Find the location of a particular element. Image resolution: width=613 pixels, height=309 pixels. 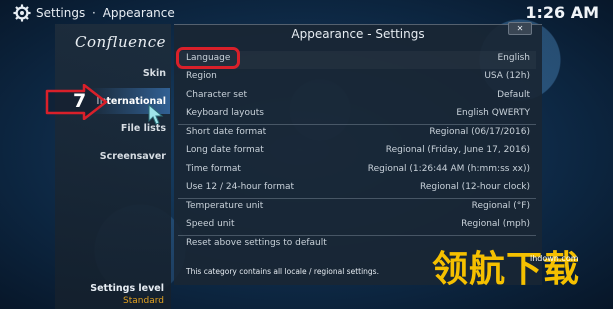

setting-value: Regional (06/17/2016) is located at coordinates (479, 132).